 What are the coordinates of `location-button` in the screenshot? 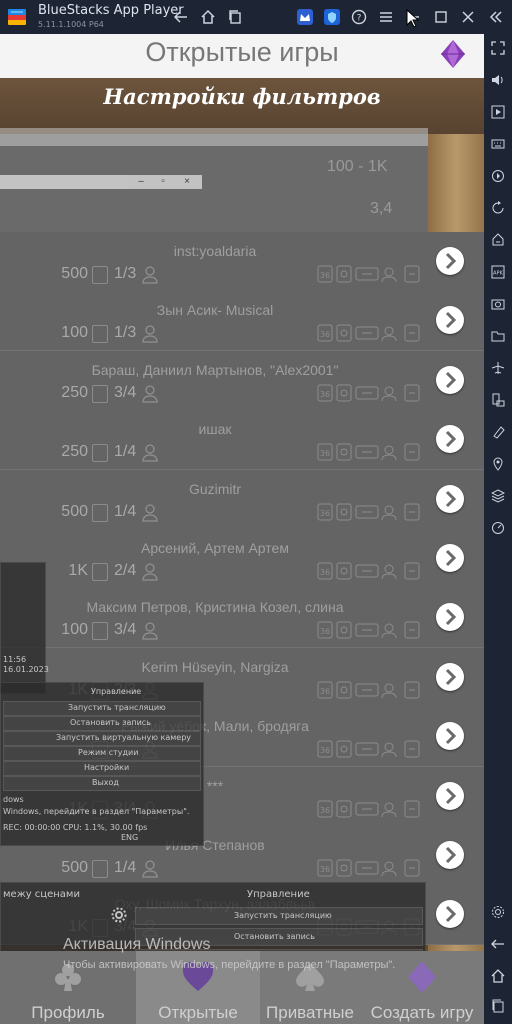 It's located at (498, 464).